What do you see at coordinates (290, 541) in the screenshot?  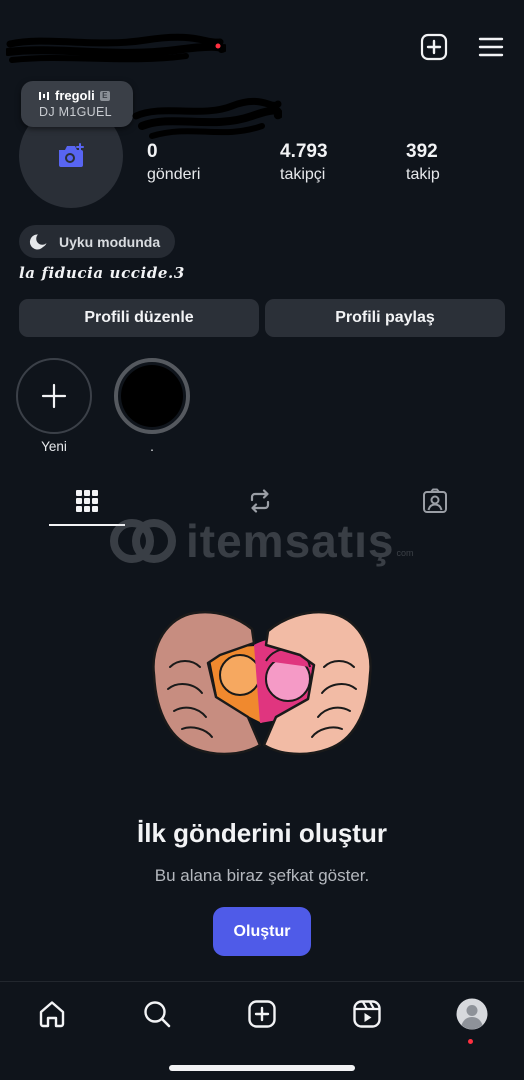 I see `watermark-text: itemsatış` at bounding box center [290, 541].